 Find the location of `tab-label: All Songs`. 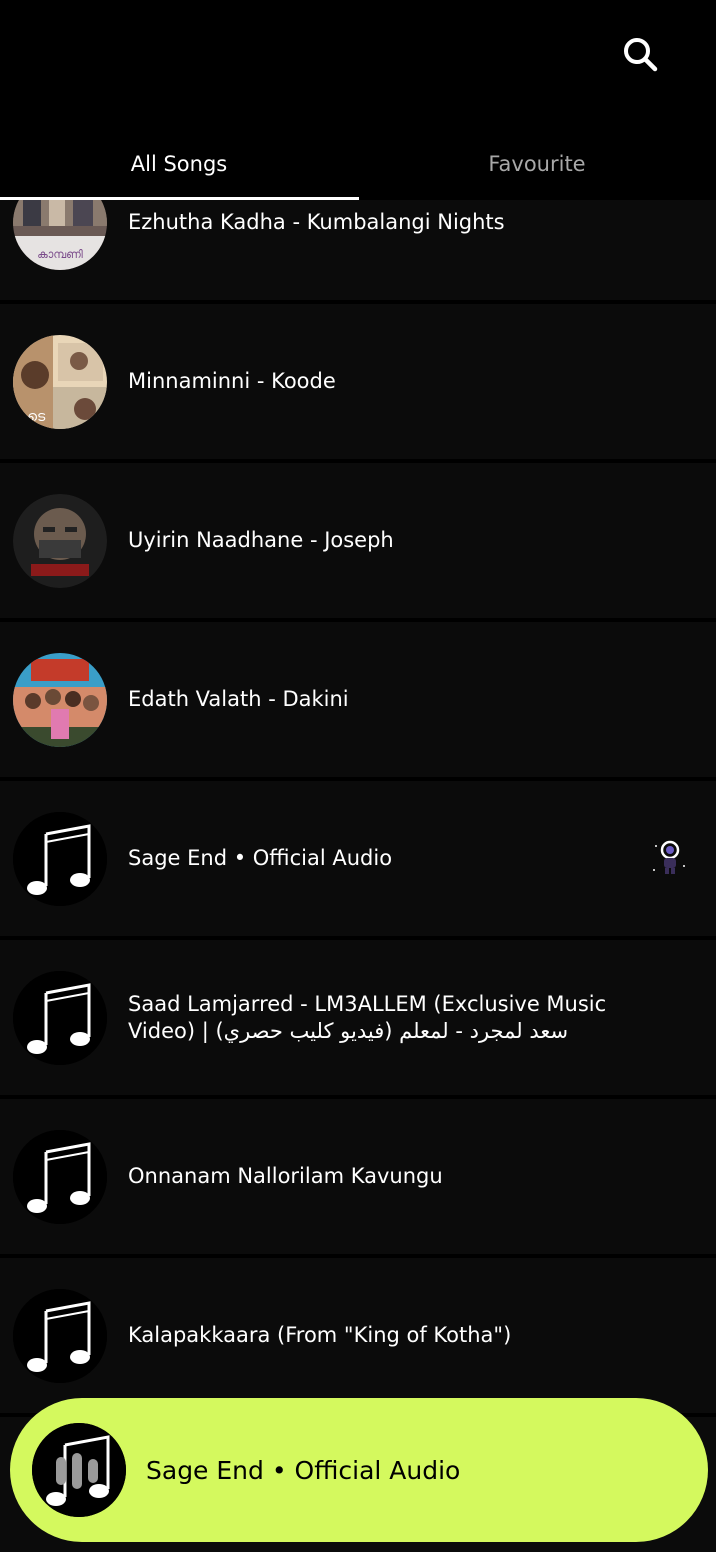

tab-label: All Songs is located at coordinates (179, 164).